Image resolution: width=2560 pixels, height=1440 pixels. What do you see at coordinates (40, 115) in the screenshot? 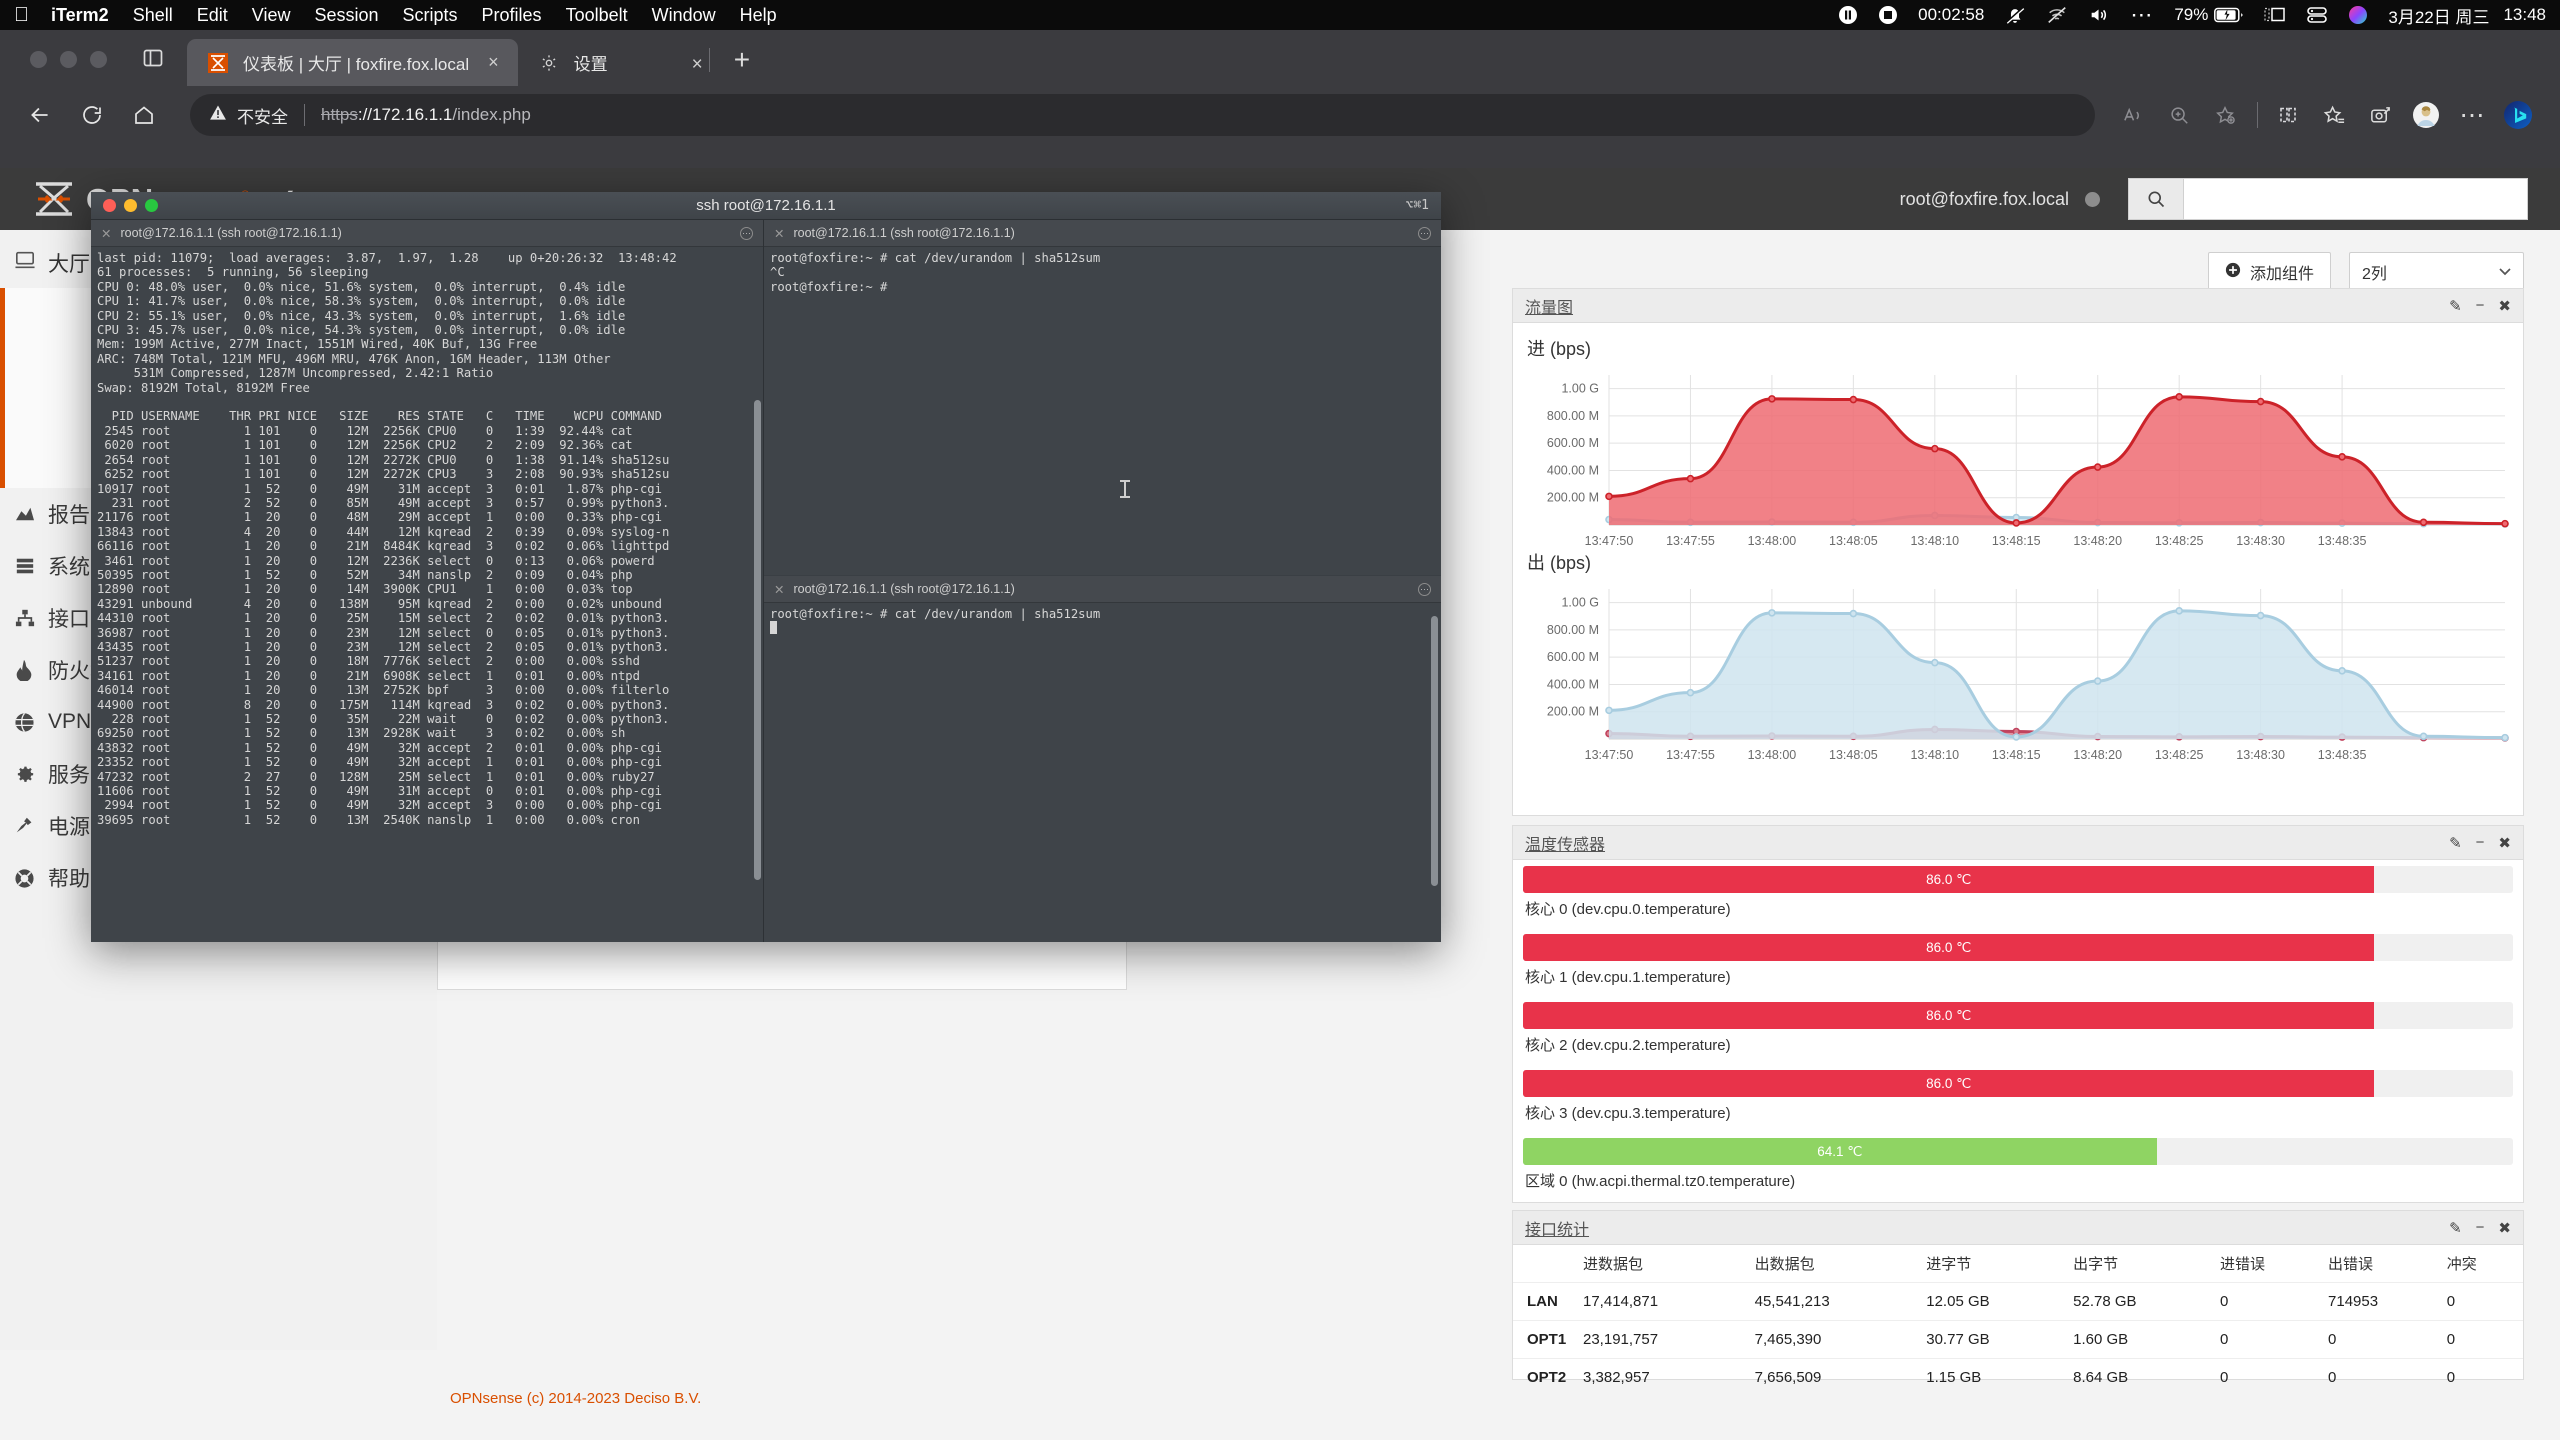
I see `back-arrow-icon` at bounding box center [40, 115].